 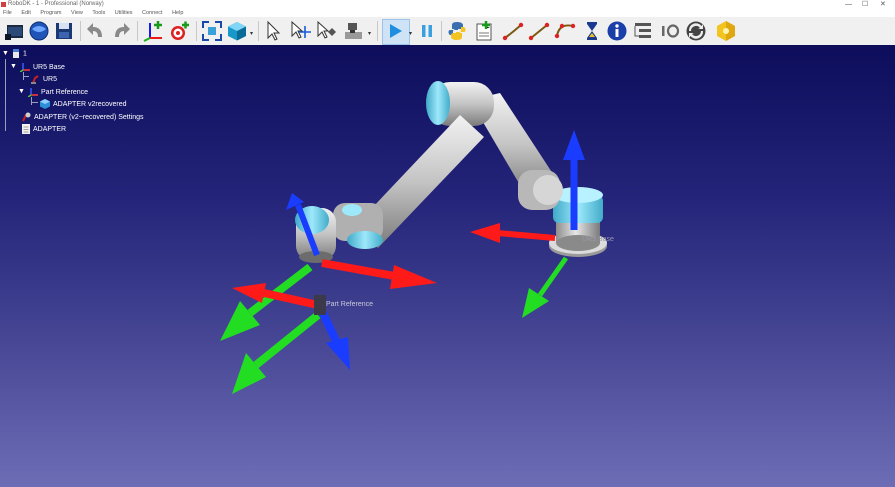 I want to click on close-button: ✕, so click(x=883, y=4).